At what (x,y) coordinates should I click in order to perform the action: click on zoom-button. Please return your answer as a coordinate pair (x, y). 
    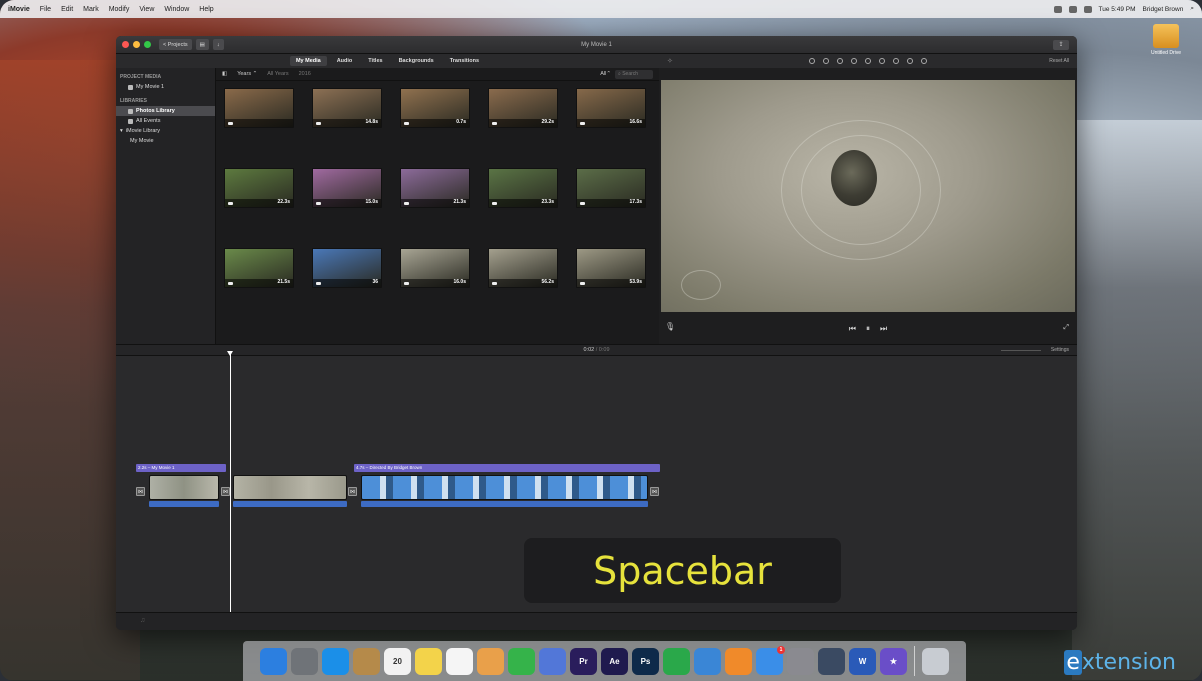
    Looking at the image, I should click on (147, 44).